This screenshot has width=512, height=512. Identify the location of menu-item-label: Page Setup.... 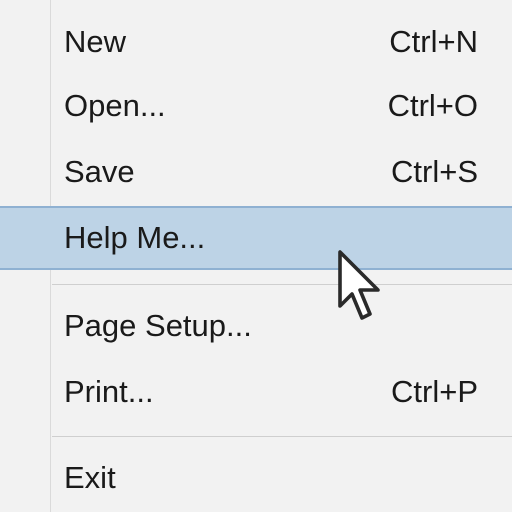
(158, 325).